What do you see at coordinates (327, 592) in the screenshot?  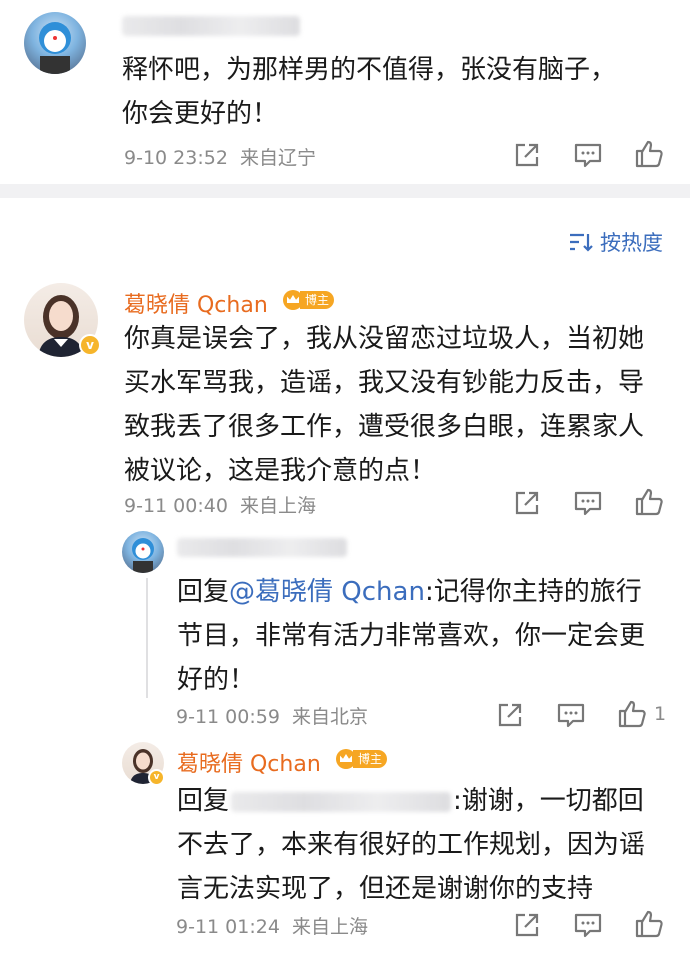 I see `mention-link: @葛晓倩 Qchan` at bounding box center [327, 592].